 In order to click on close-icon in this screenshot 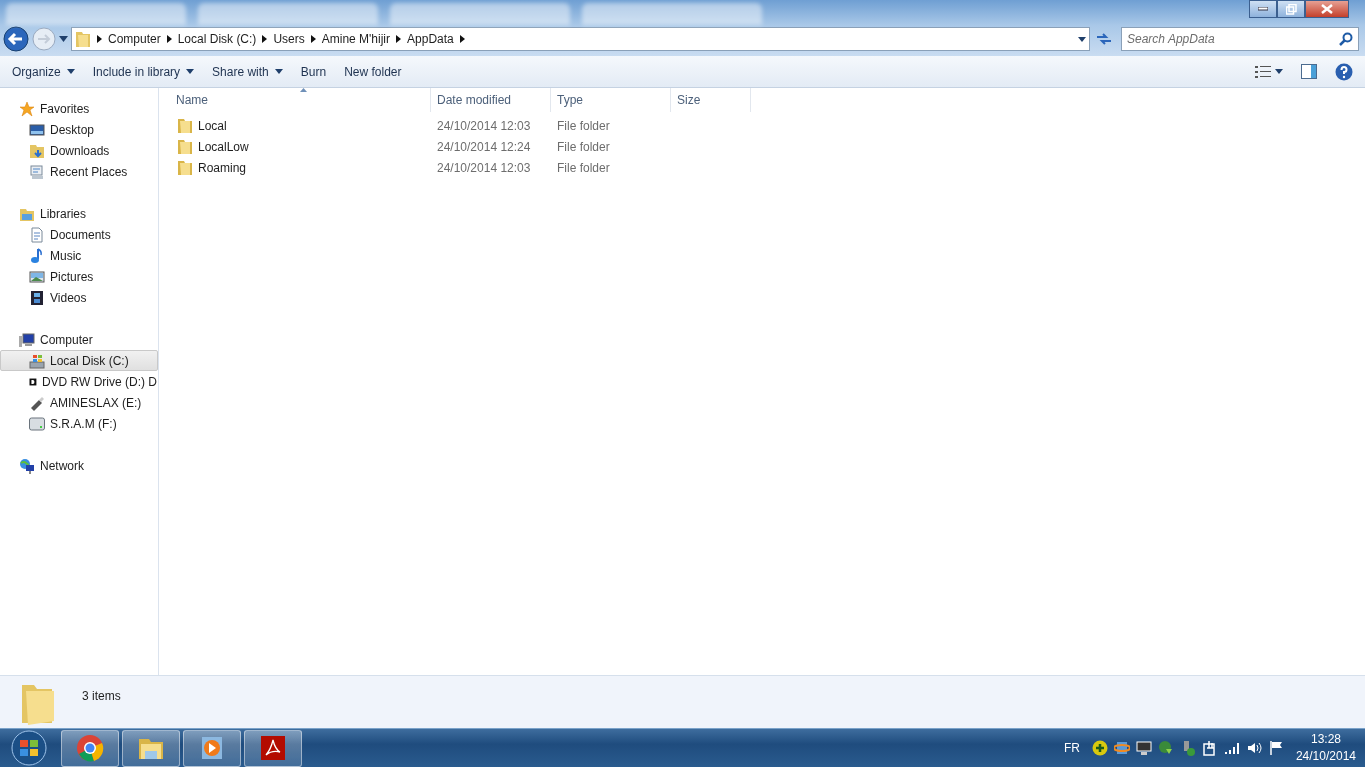, I will do `click(1327, 9)`.